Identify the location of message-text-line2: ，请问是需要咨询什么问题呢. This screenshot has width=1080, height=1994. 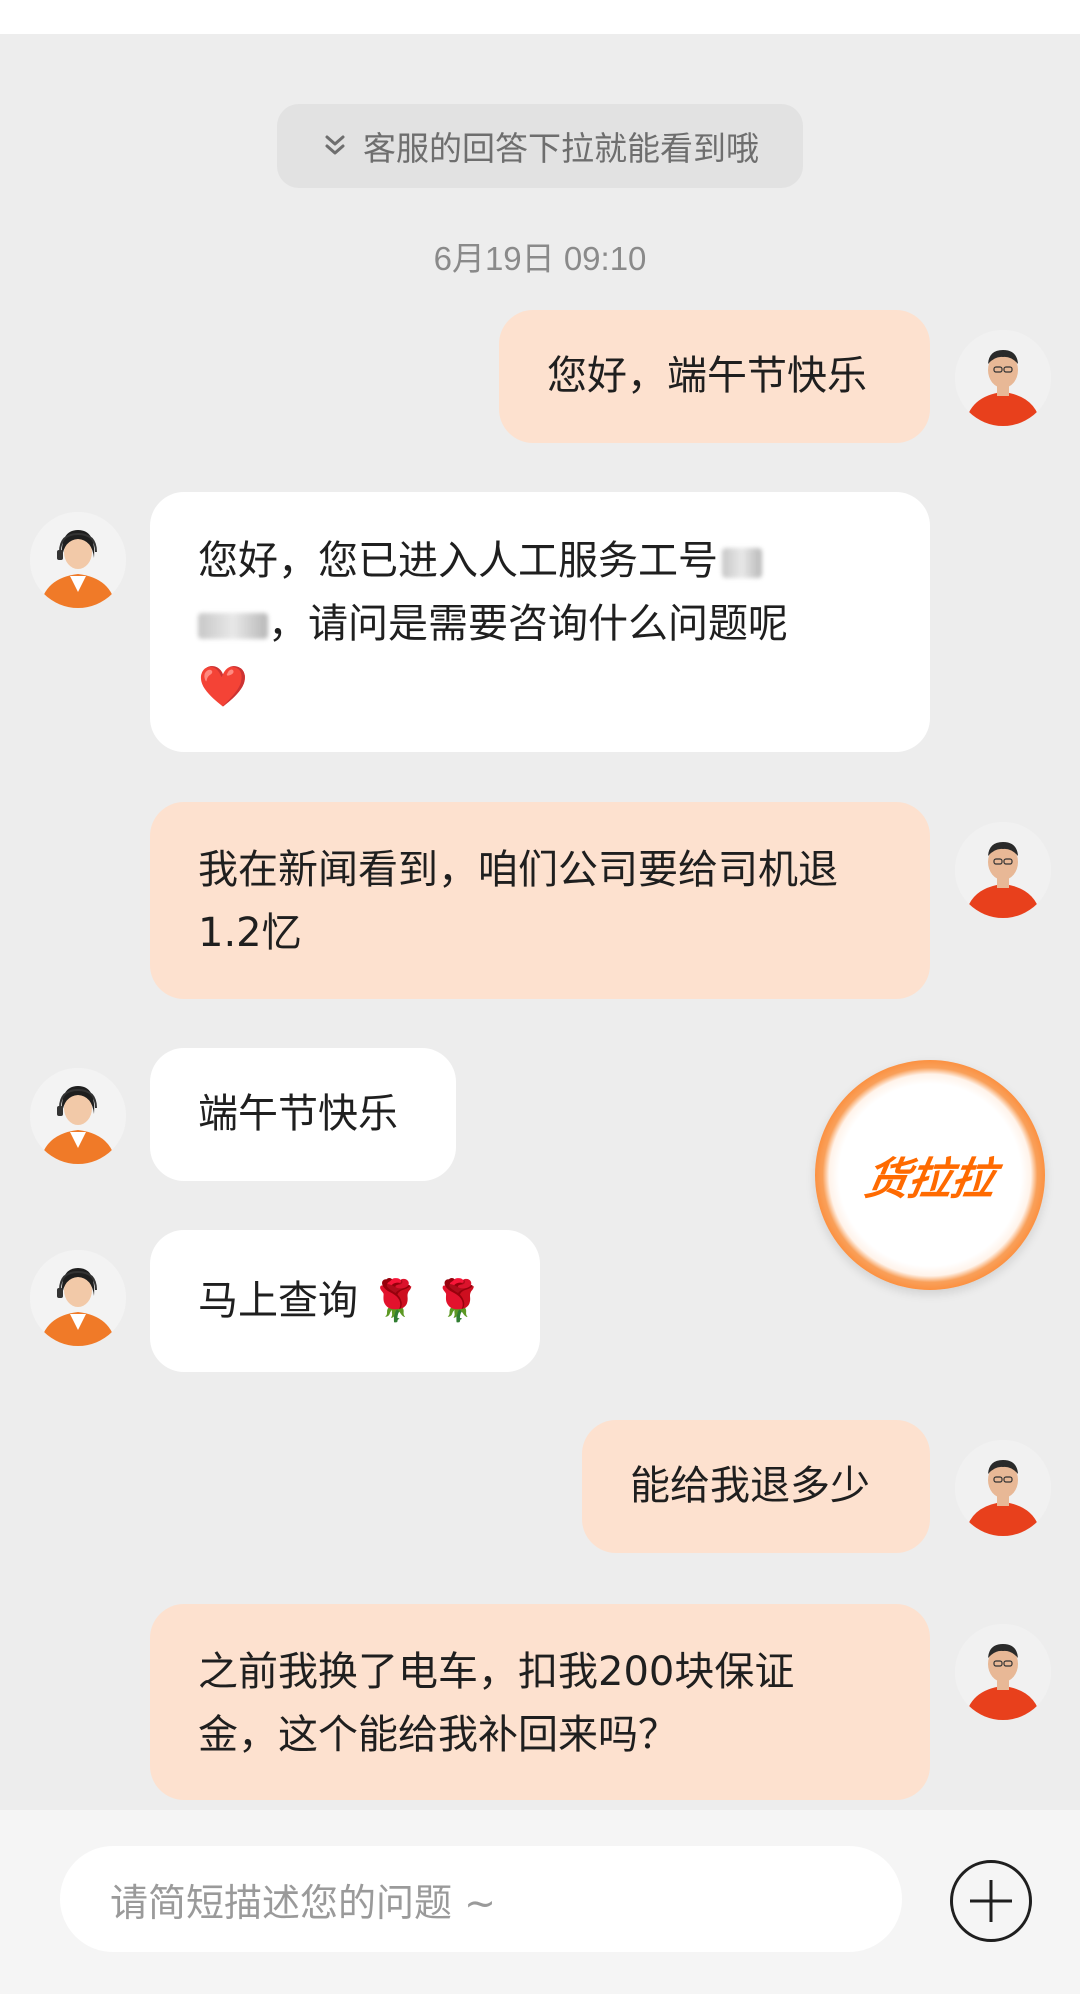
(528, 624).